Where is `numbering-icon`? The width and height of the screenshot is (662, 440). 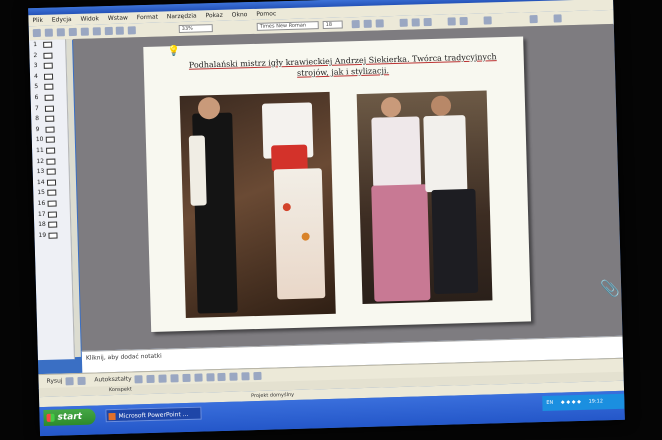
numbering-icon is located at coordinates (451, 21).